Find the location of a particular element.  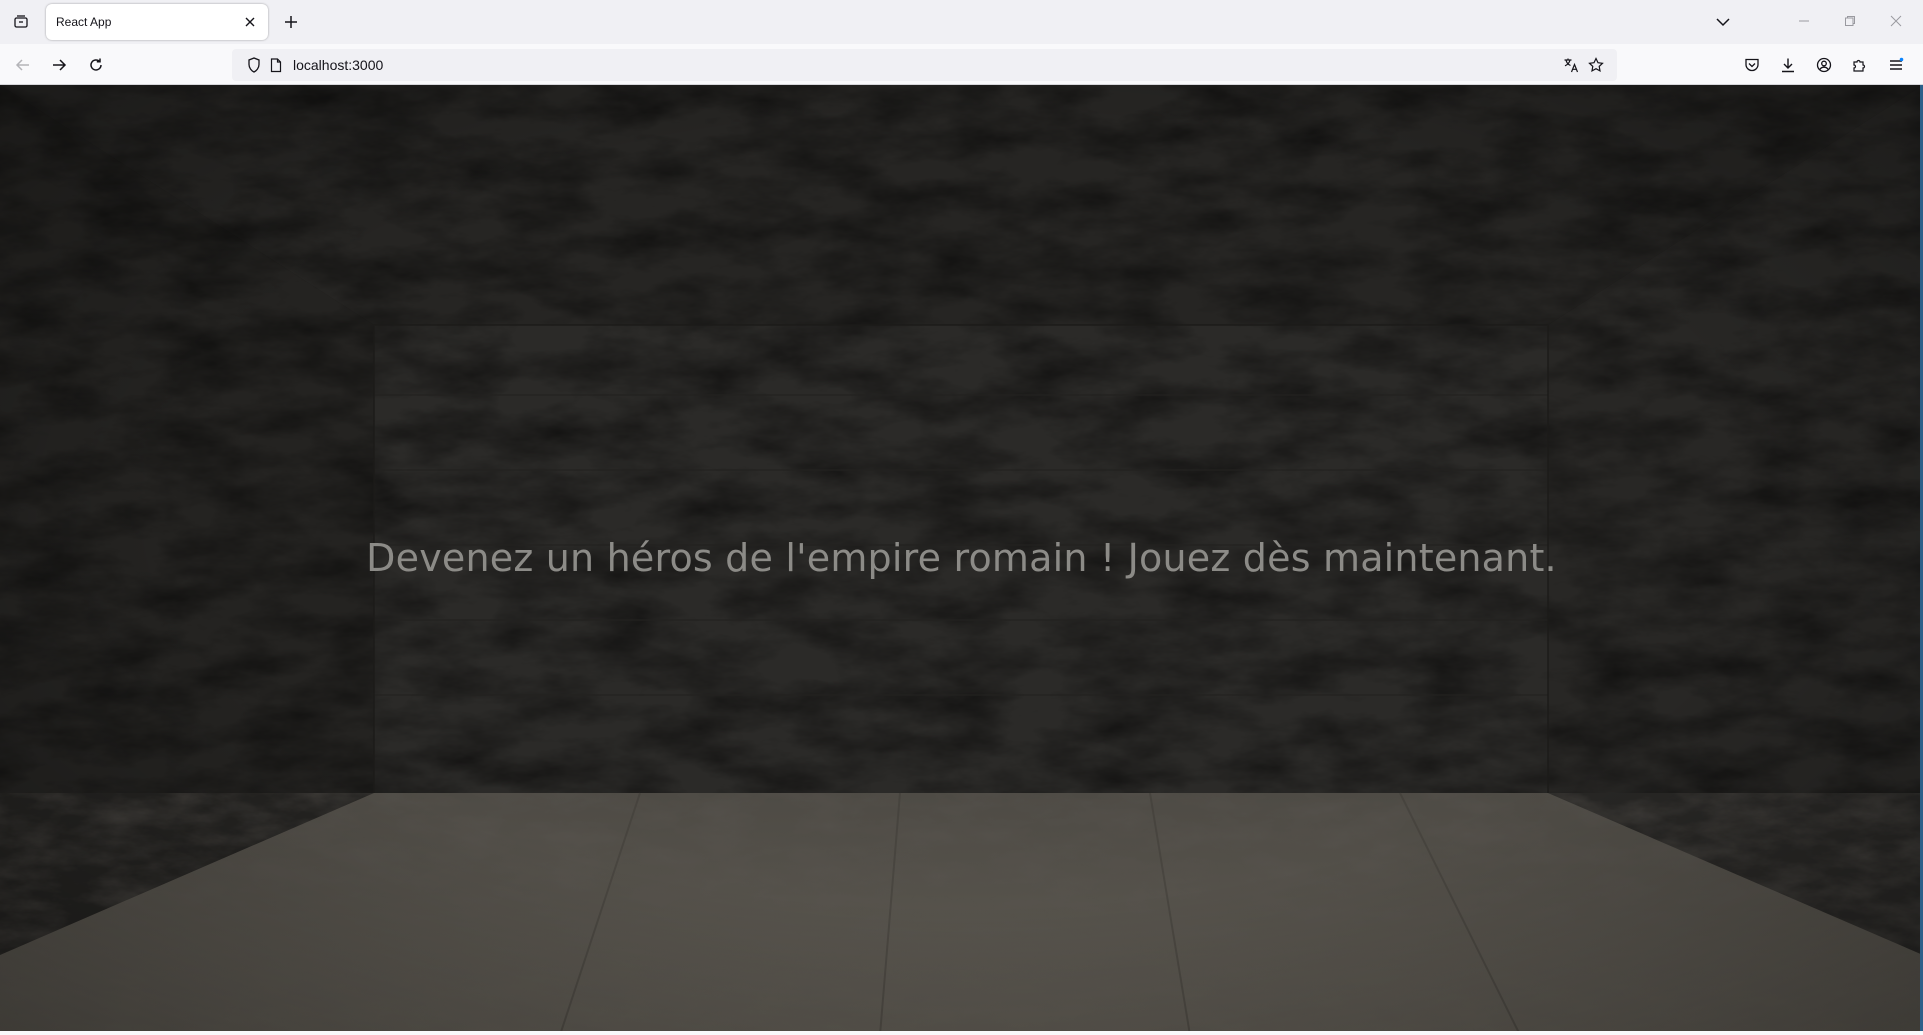

forward-button is located at coordinates (59, 65).